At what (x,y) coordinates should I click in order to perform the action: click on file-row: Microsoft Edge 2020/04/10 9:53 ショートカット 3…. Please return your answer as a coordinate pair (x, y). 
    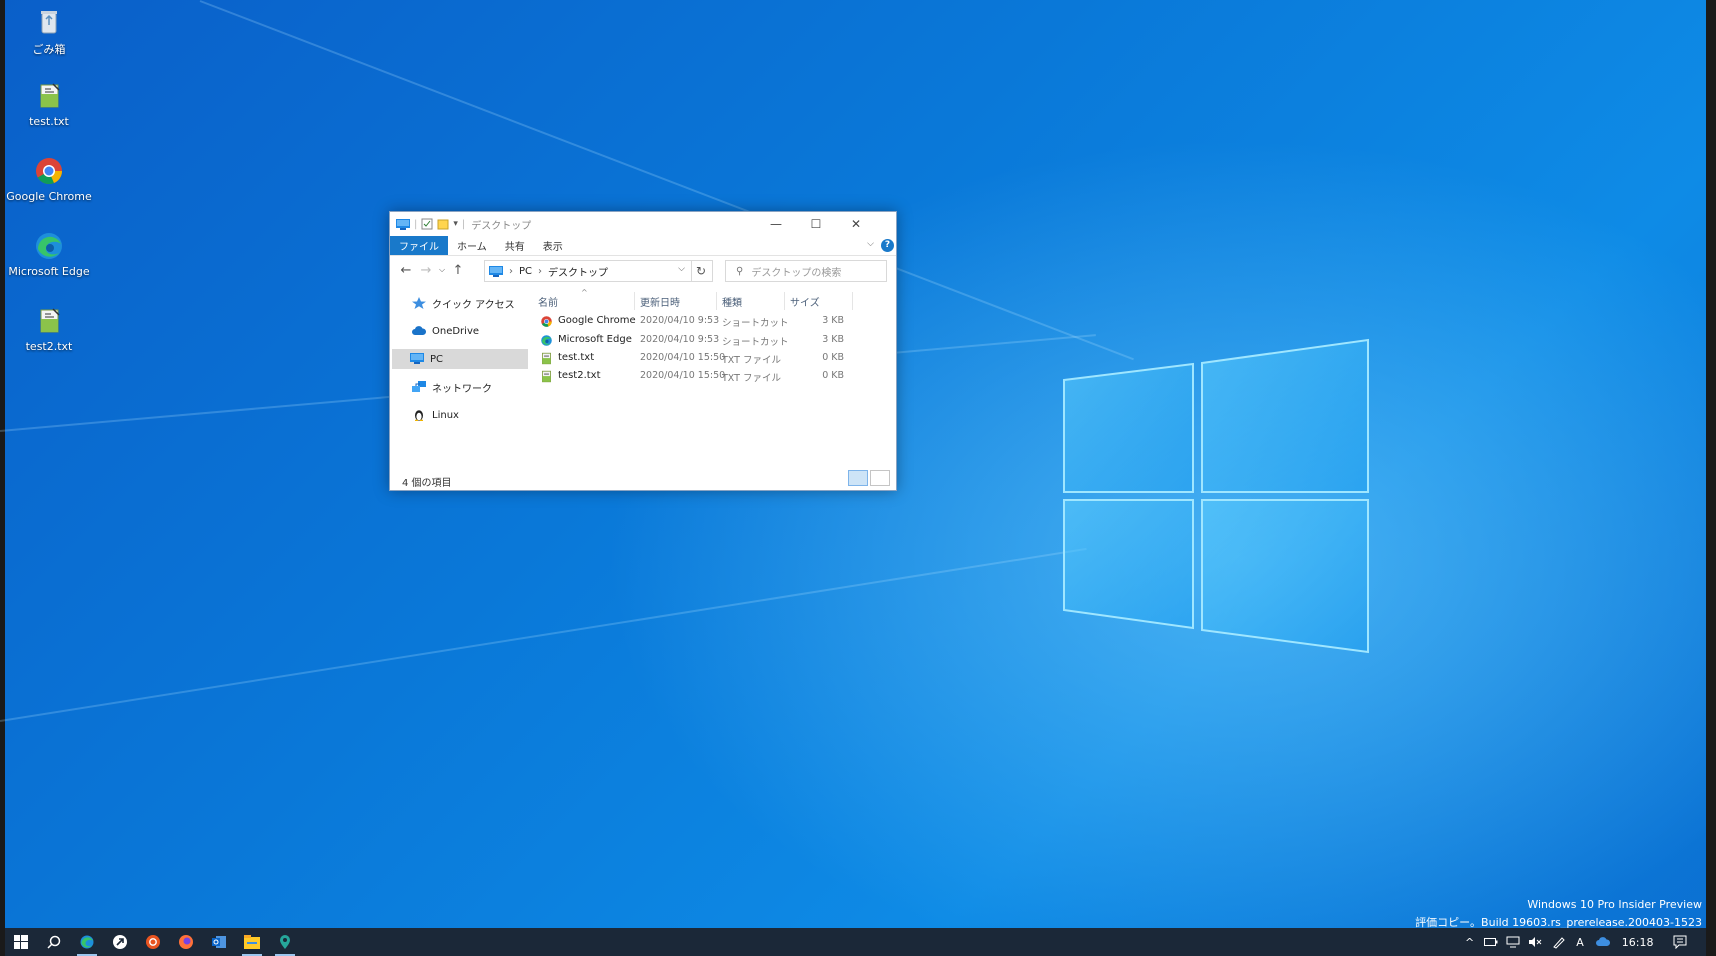
    Looking at the image, I should click on (713, 340).